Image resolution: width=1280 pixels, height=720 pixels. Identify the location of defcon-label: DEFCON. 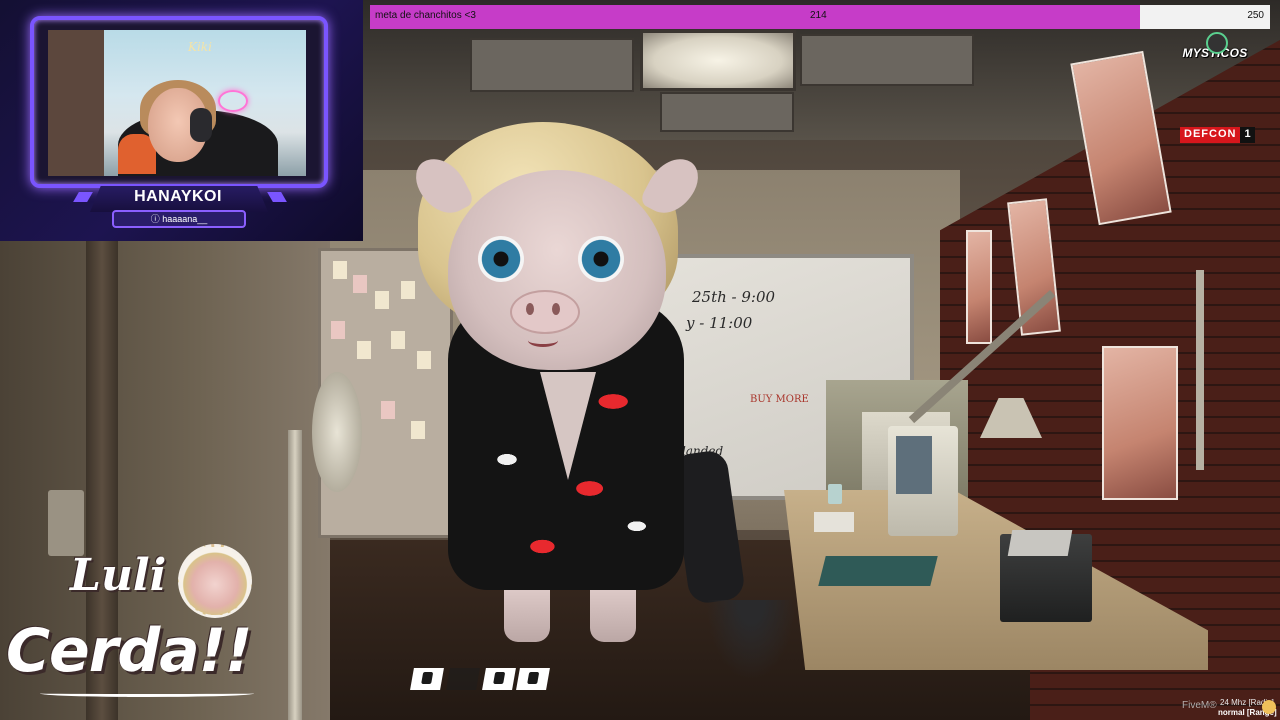
(1210, 135).